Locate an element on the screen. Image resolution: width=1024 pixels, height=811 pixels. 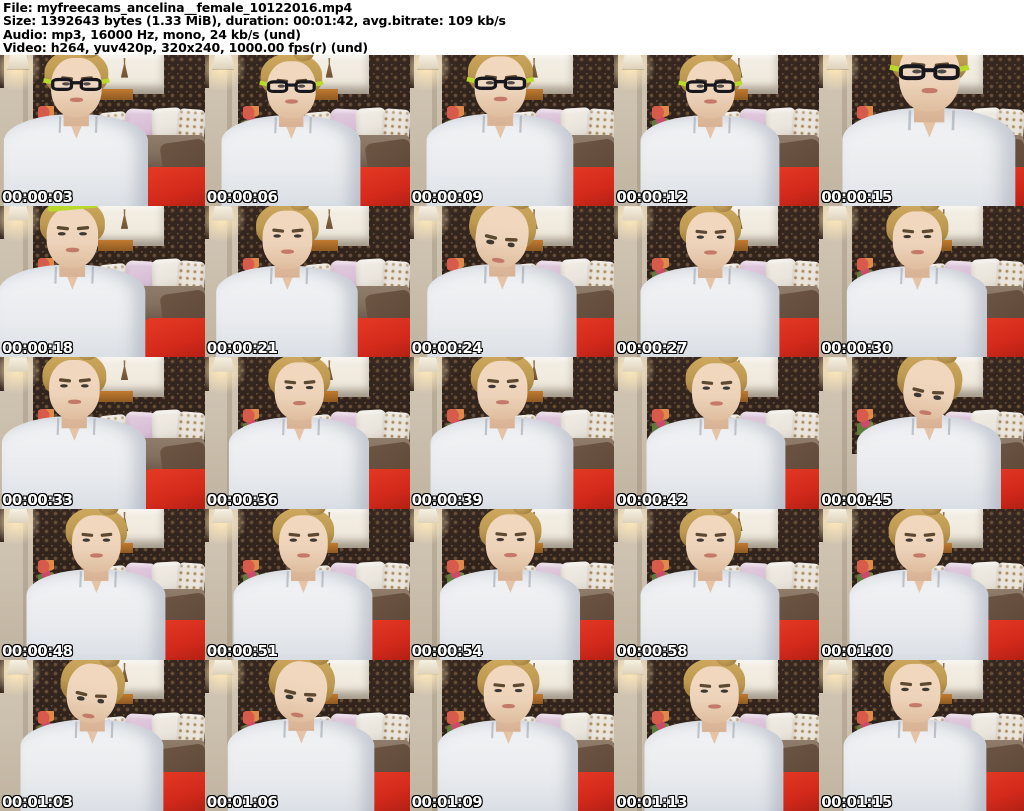
thumbnail-frame: 00:01:03 is located at coordinates (102, 735).